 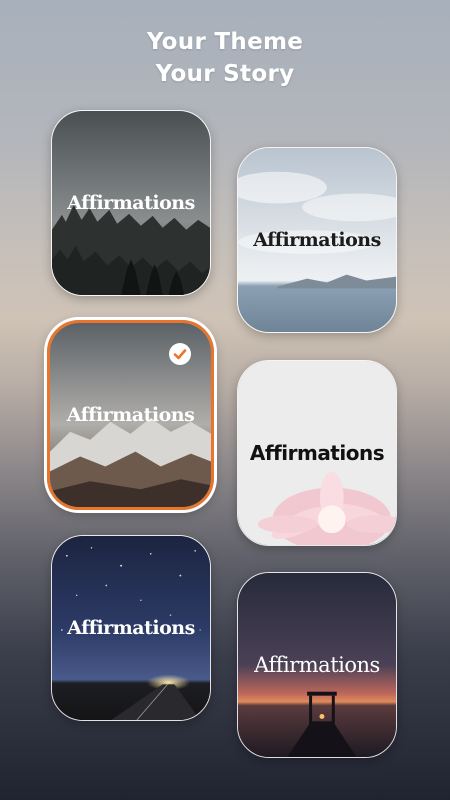 I want to click on headline: Your Theme Your Story, so click(x=225, y=58).